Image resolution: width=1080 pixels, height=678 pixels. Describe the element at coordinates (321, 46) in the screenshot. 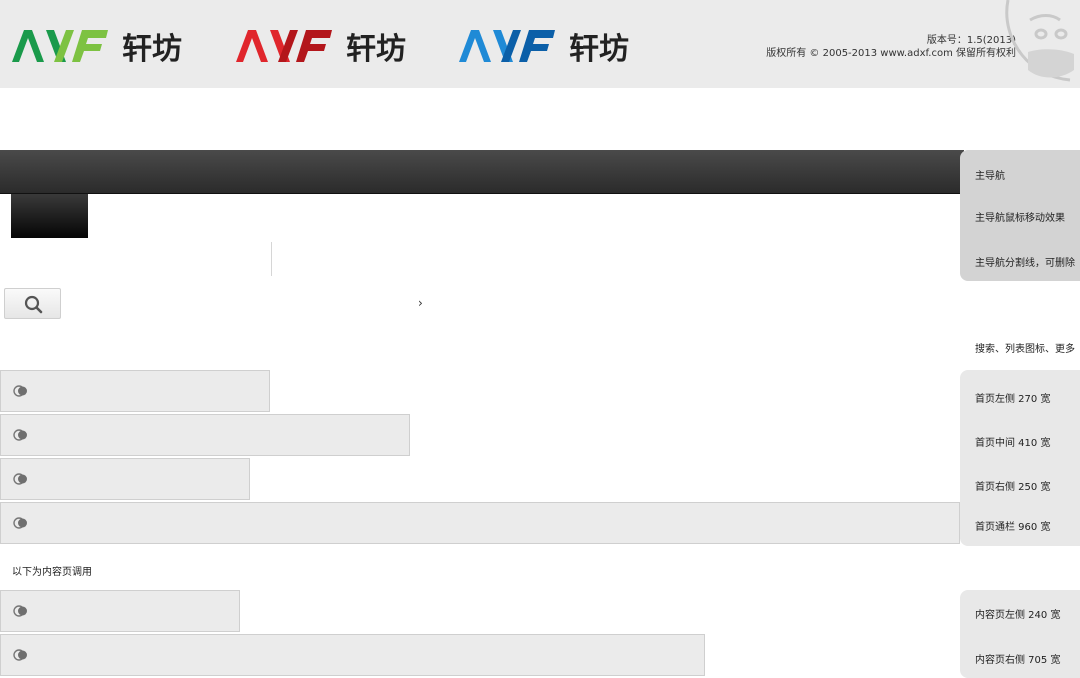

I see `logo-red: 轩坊` at that location.